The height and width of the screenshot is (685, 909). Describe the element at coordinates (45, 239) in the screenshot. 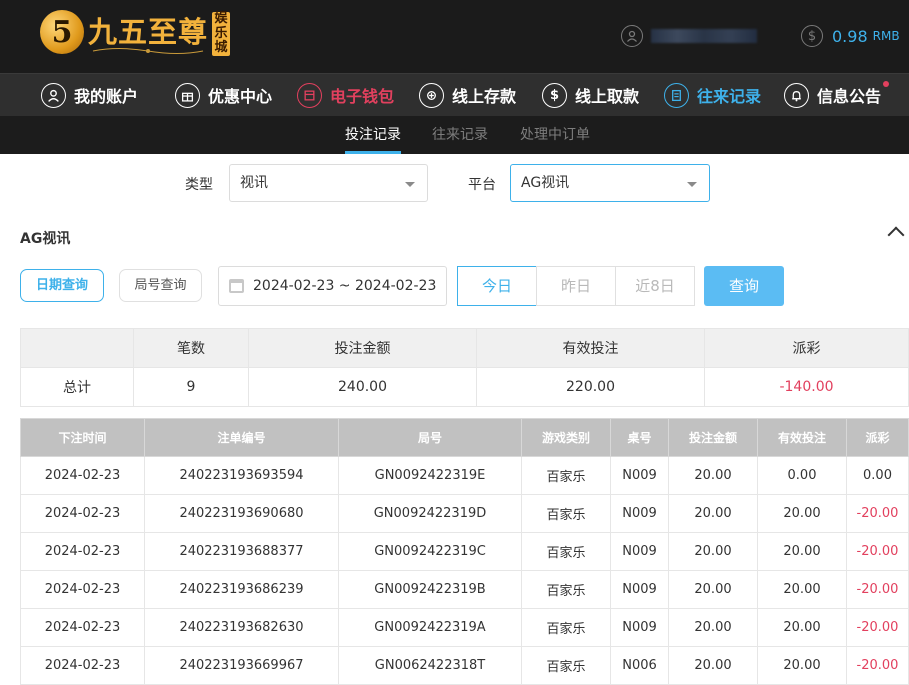

I see `section-title: AG视讯` at that location.